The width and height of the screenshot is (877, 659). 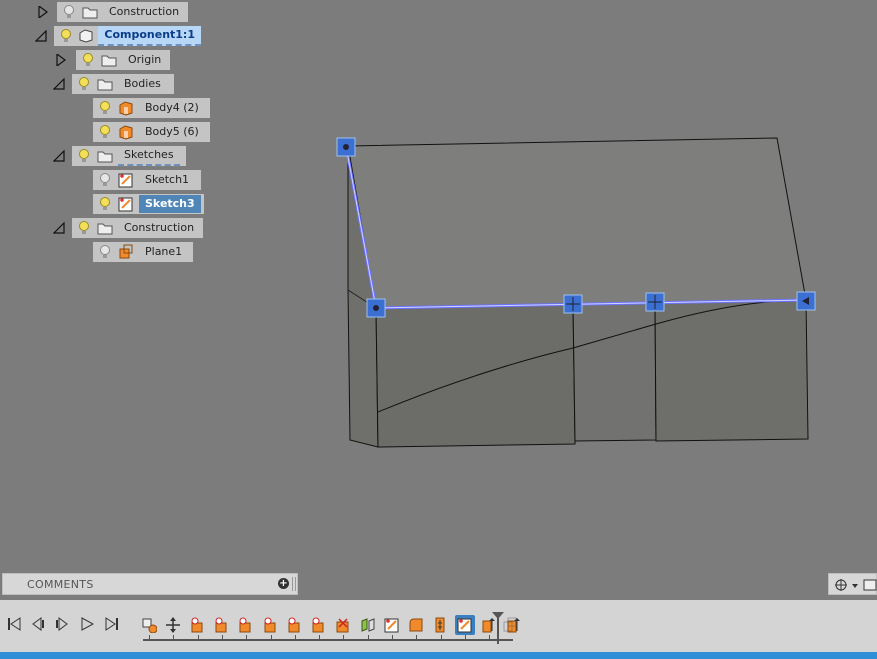 I want to click on browser-node-plane1: Plane1, so click(x=143, y=252).